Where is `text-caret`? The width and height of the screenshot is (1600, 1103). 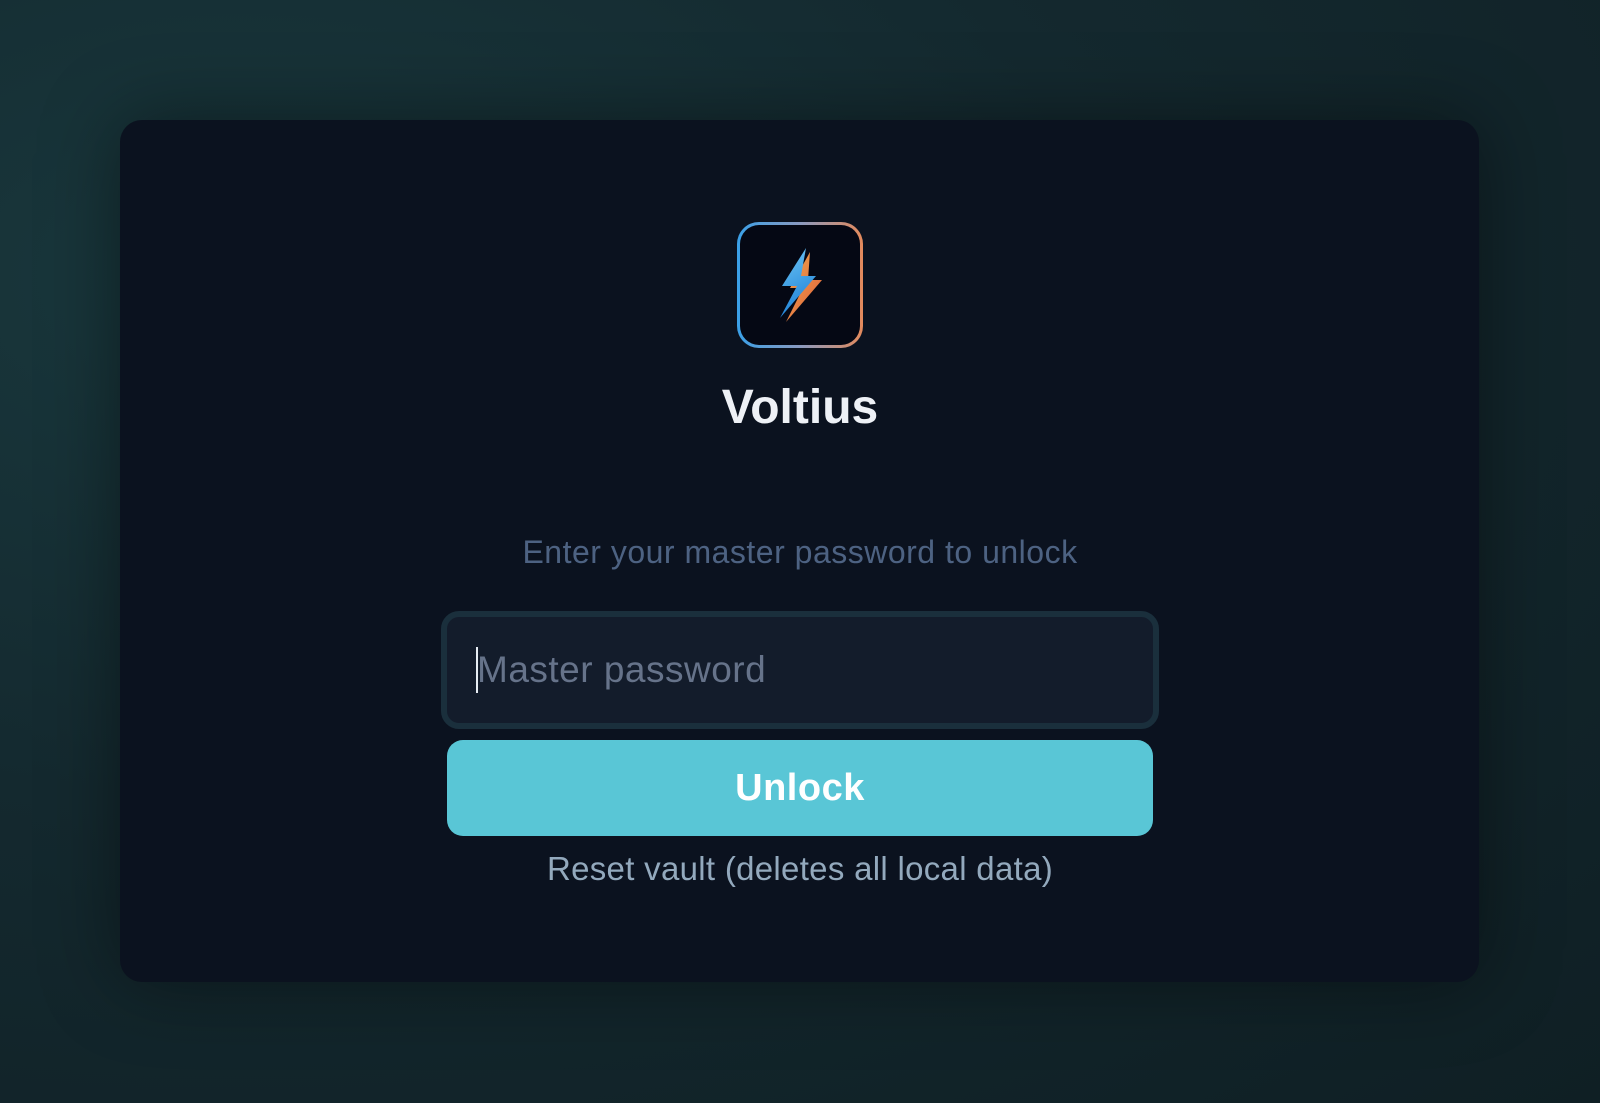 text-caret is located at coordinates (477, 670).